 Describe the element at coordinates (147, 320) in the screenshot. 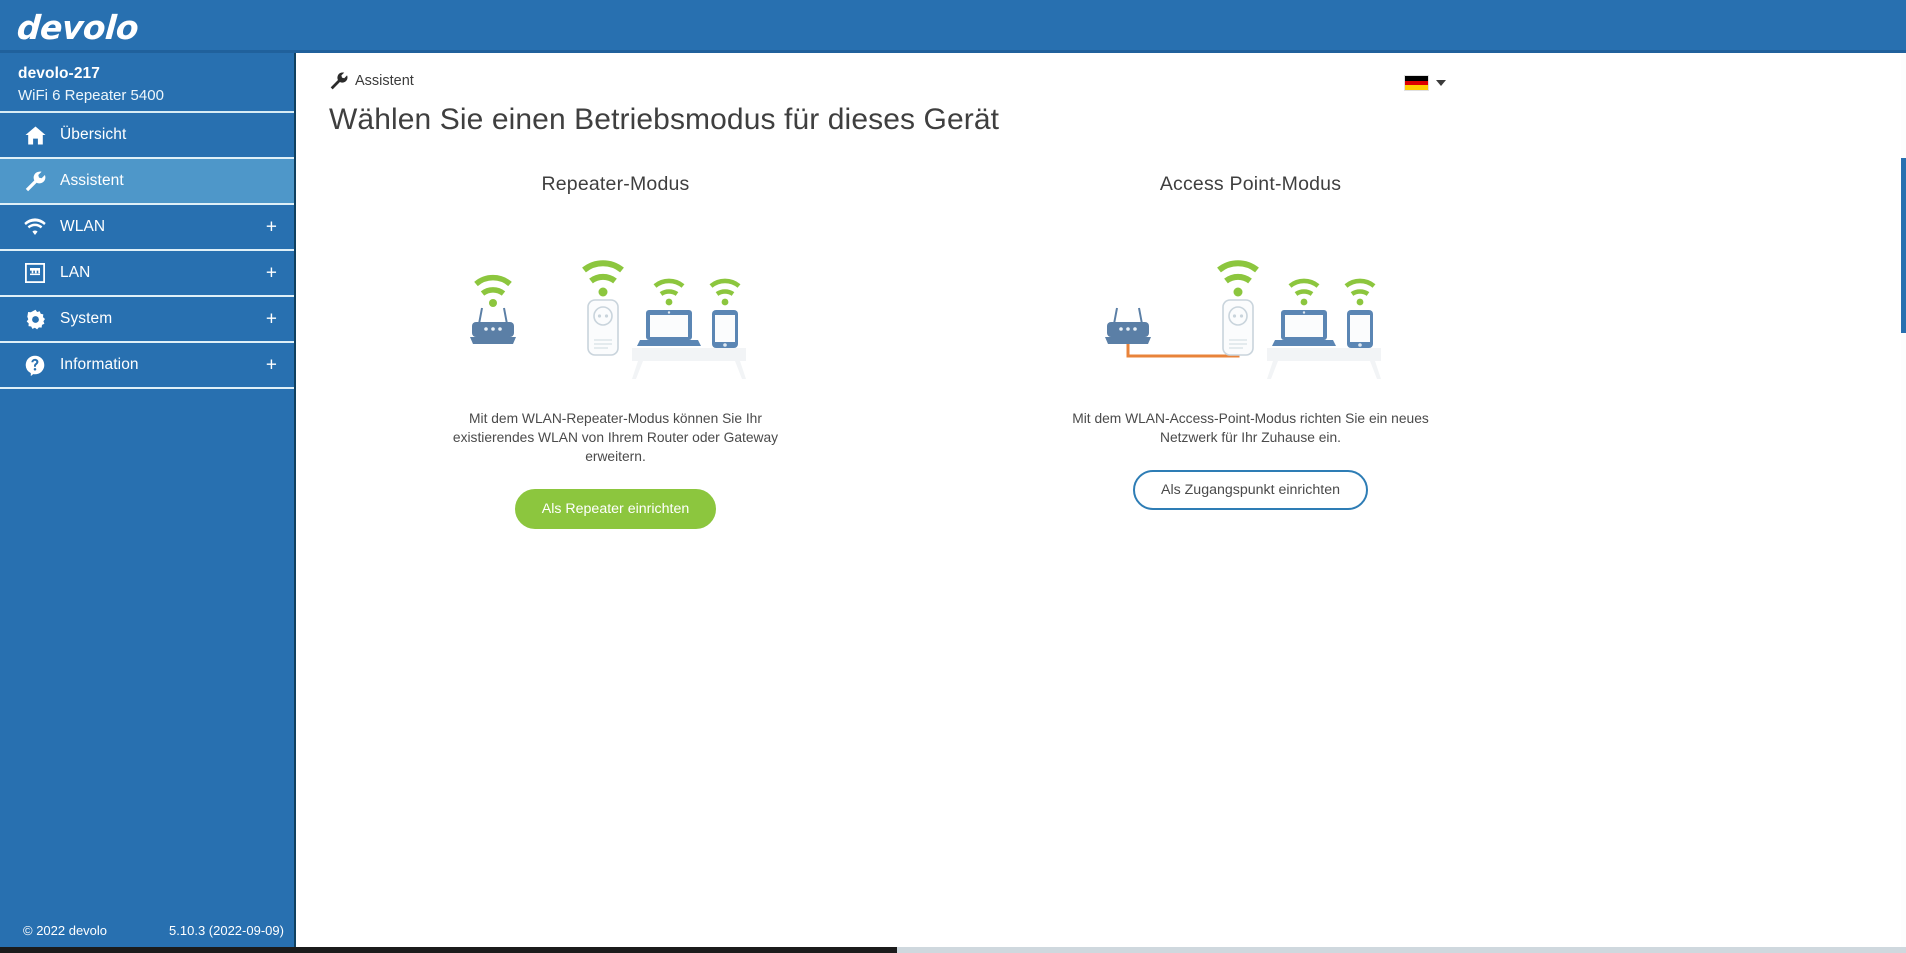

I see `sidebar-item-system: System +` at that location.